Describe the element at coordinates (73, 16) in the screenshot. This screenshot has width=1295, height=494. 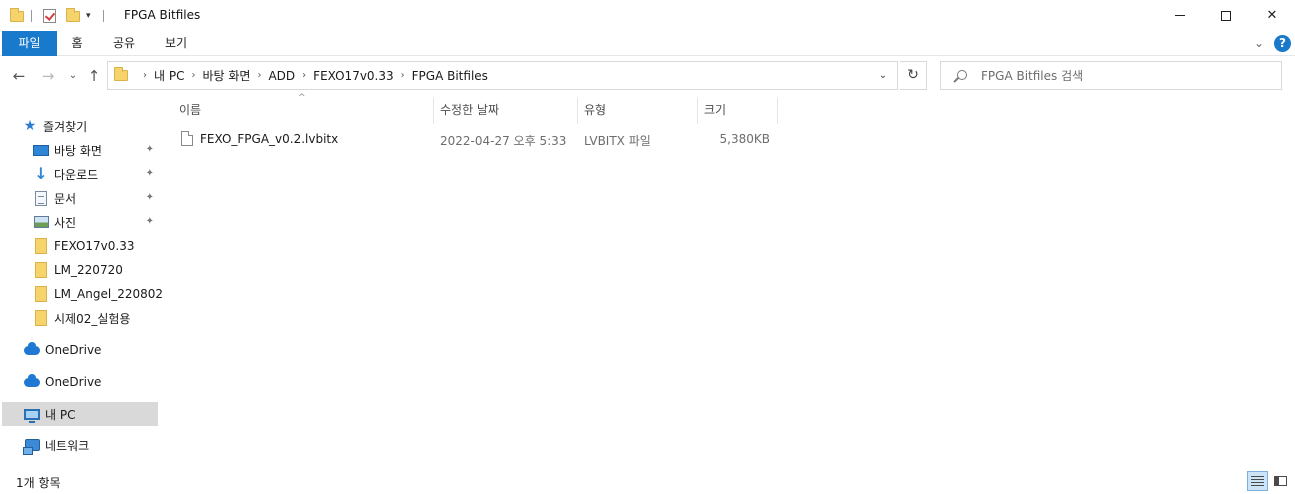
I see `new-folder-quick-access-button` at that location.